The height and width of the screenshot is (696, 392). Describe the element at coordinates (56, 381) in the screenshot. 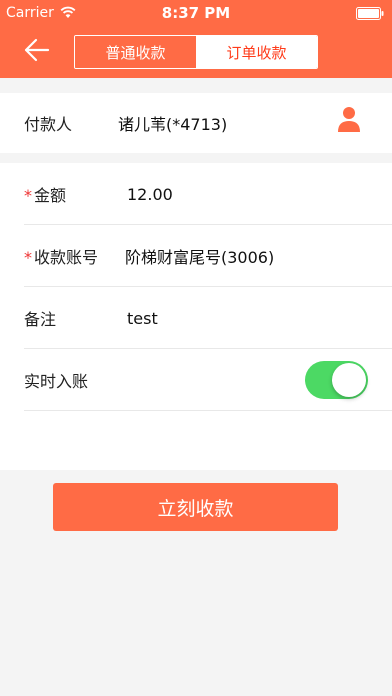

I see `realtime-label: 实时入账` at that location.